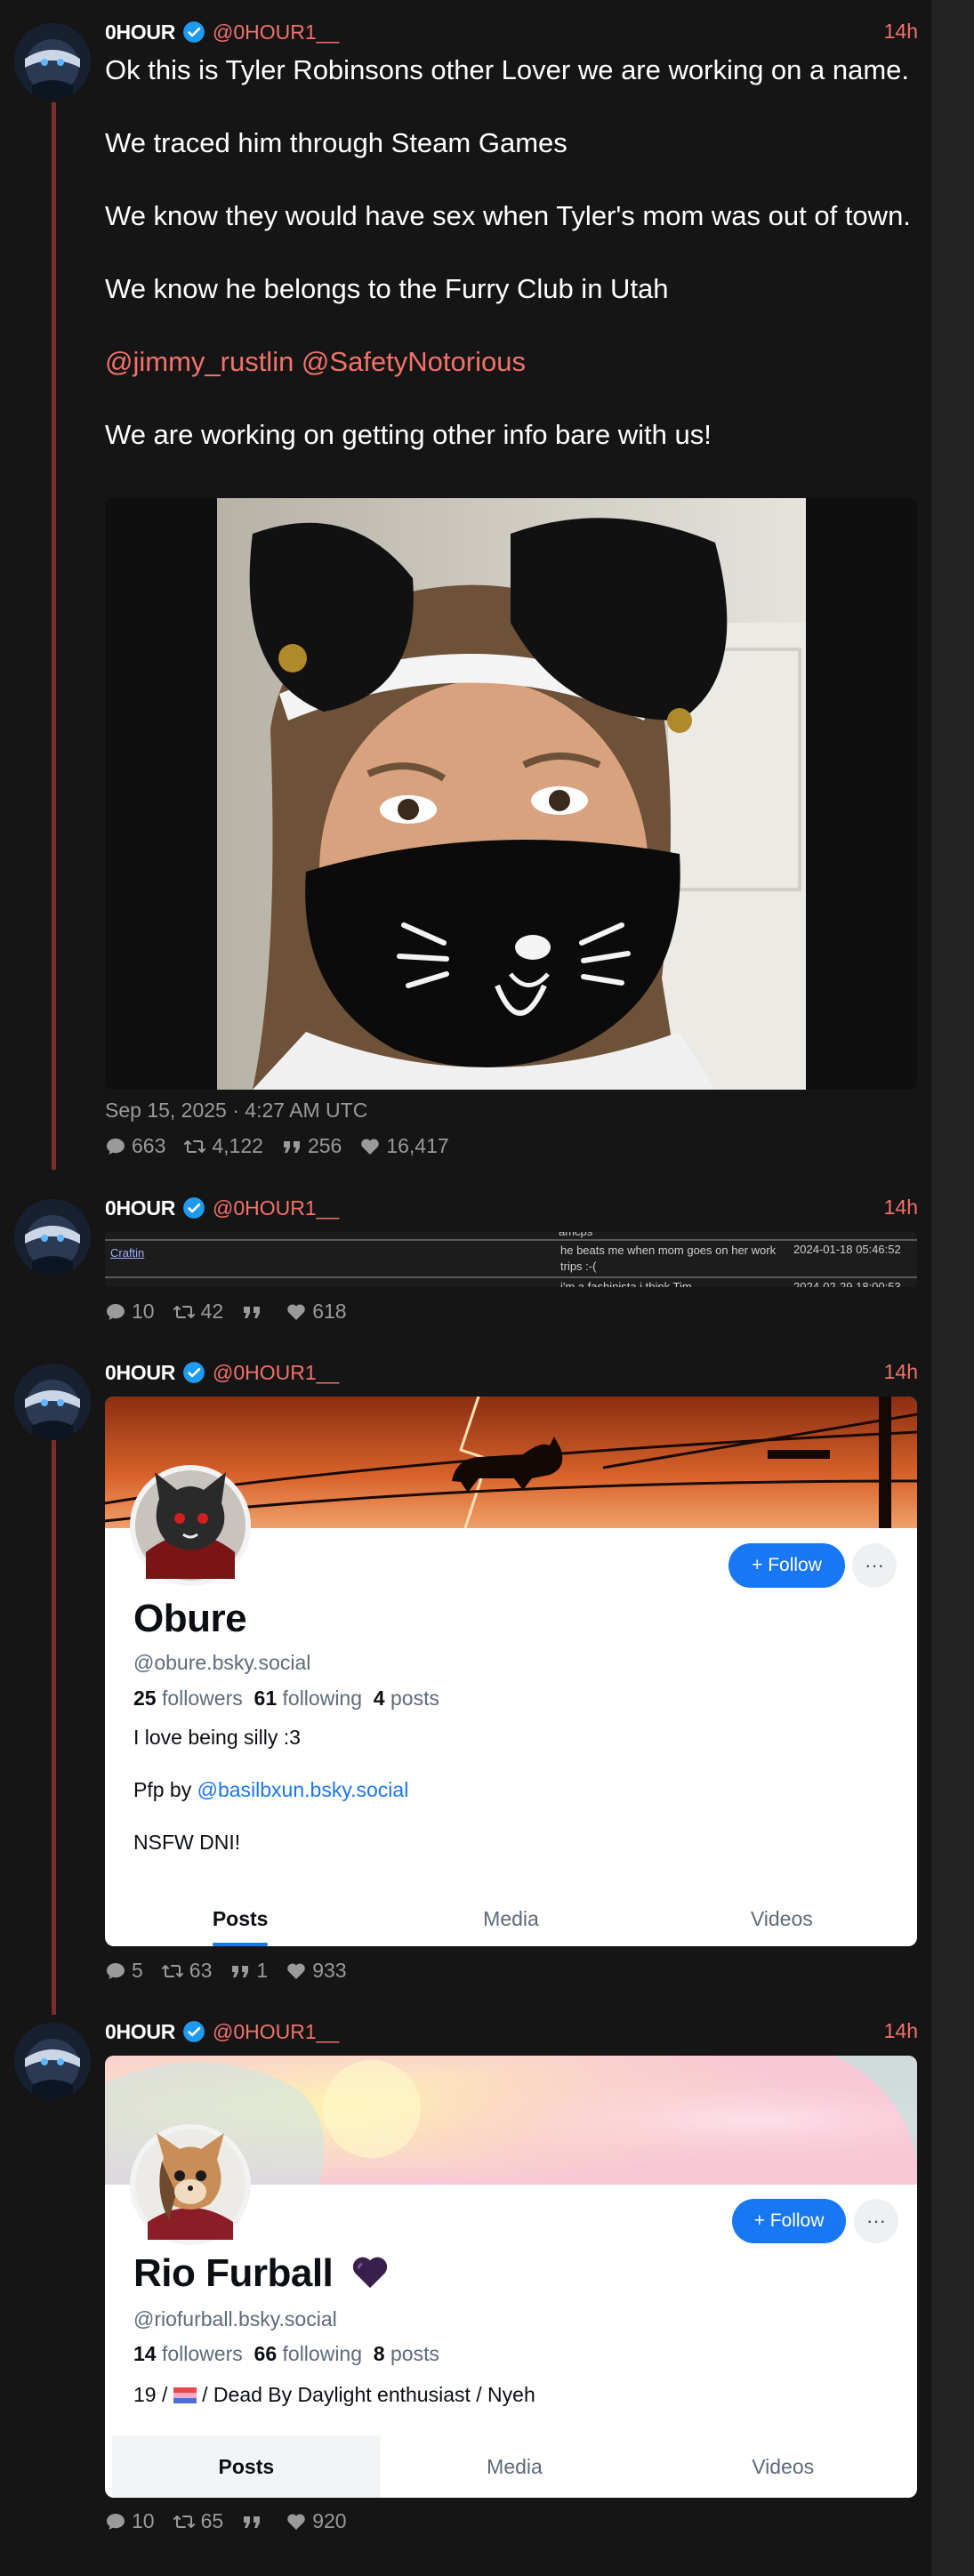 The width and height of the screenshot is (974, 2576). I want to click on like-button: 920, so click(316, 2521).